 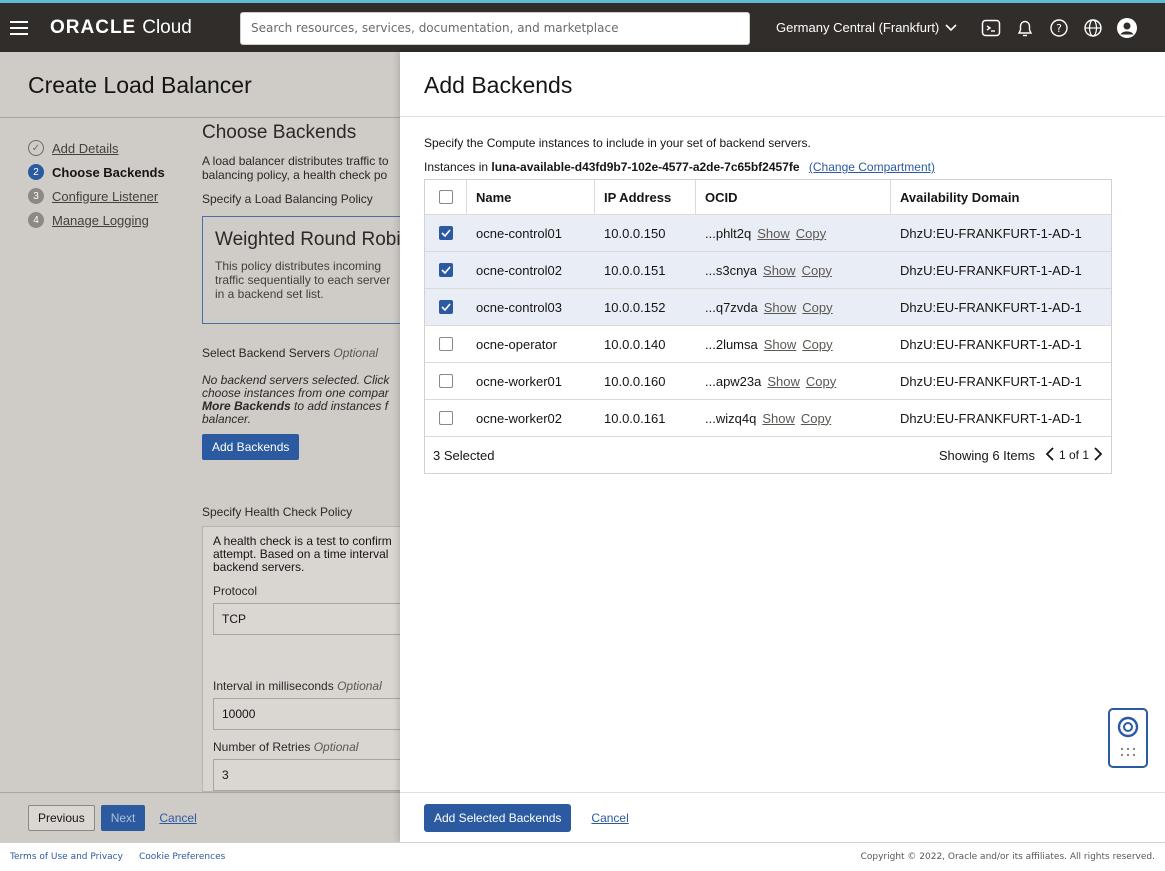 What do you see at coordinates (519, 233) in the screenshot?
I see `cell-name: ocne-control01` at bounding box center [519, 233].